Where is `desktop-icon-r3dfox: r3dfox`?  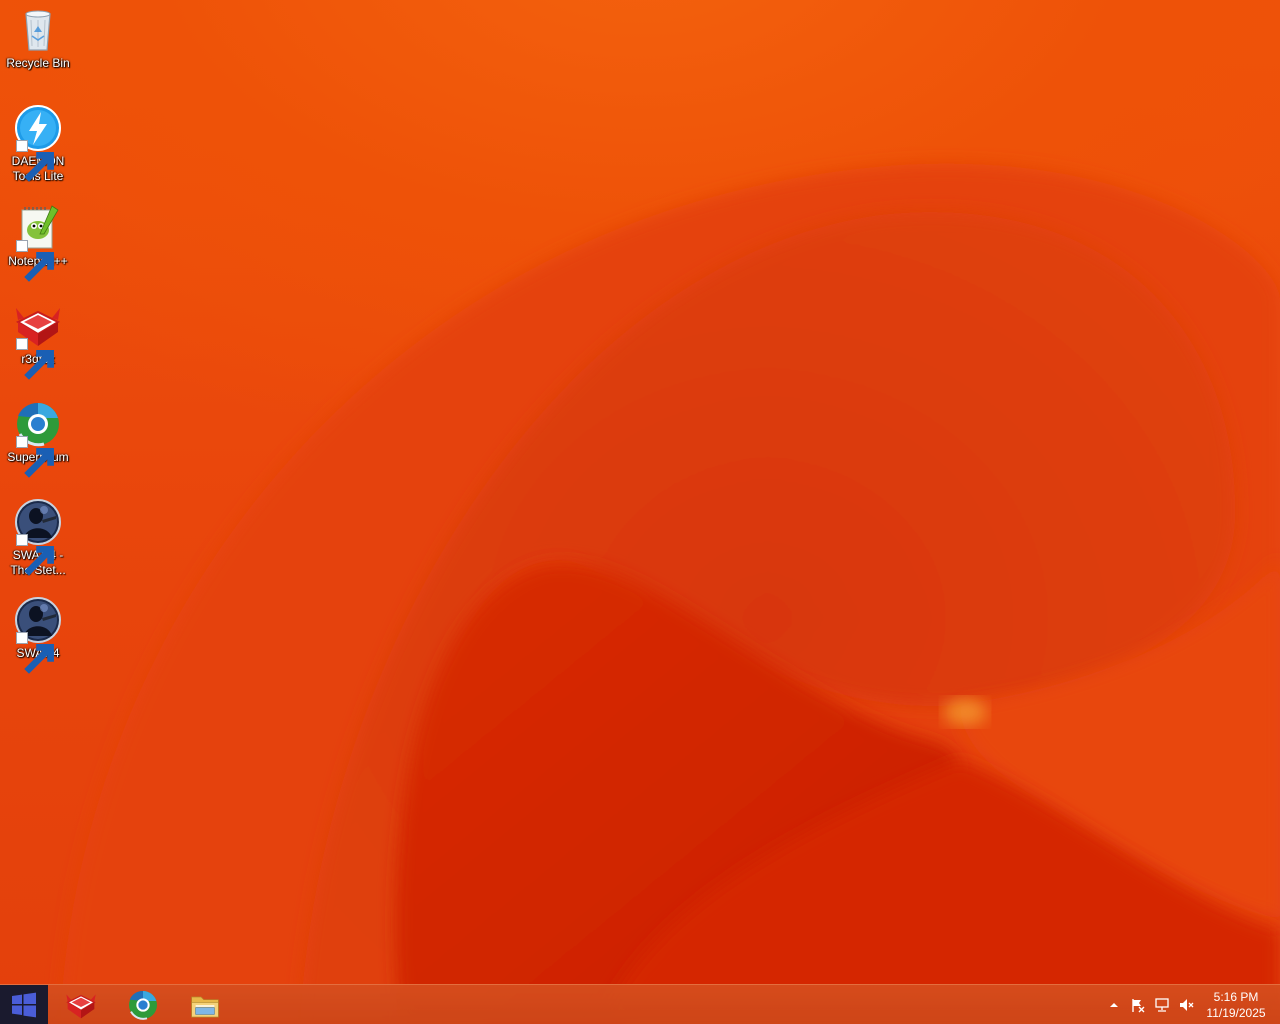
desktop-icon-r3dfox: r3dfox is located at coordinates (38, 341).